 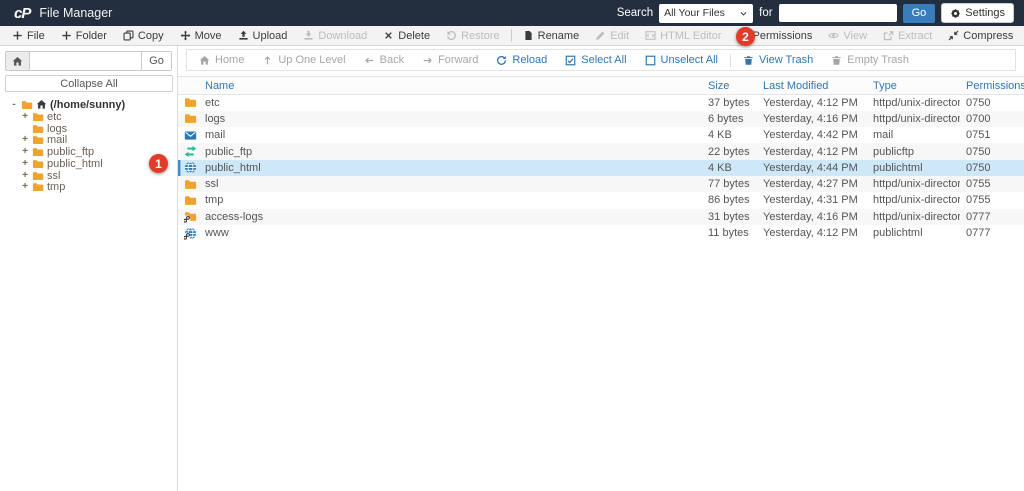 I want to click on edit-button-label: Edit, so click(x=620, y=35).